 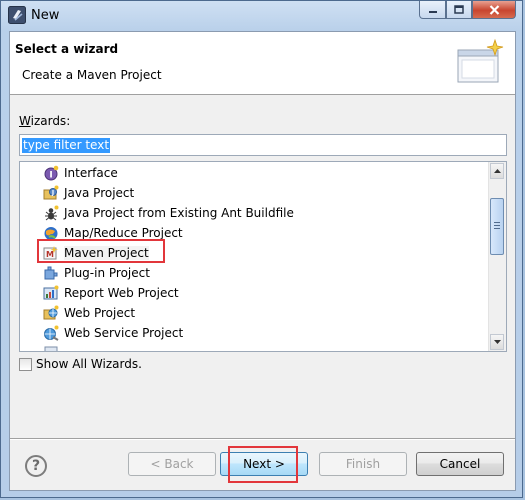 I want to click on help-button: ?, so click(x=36, y=466).